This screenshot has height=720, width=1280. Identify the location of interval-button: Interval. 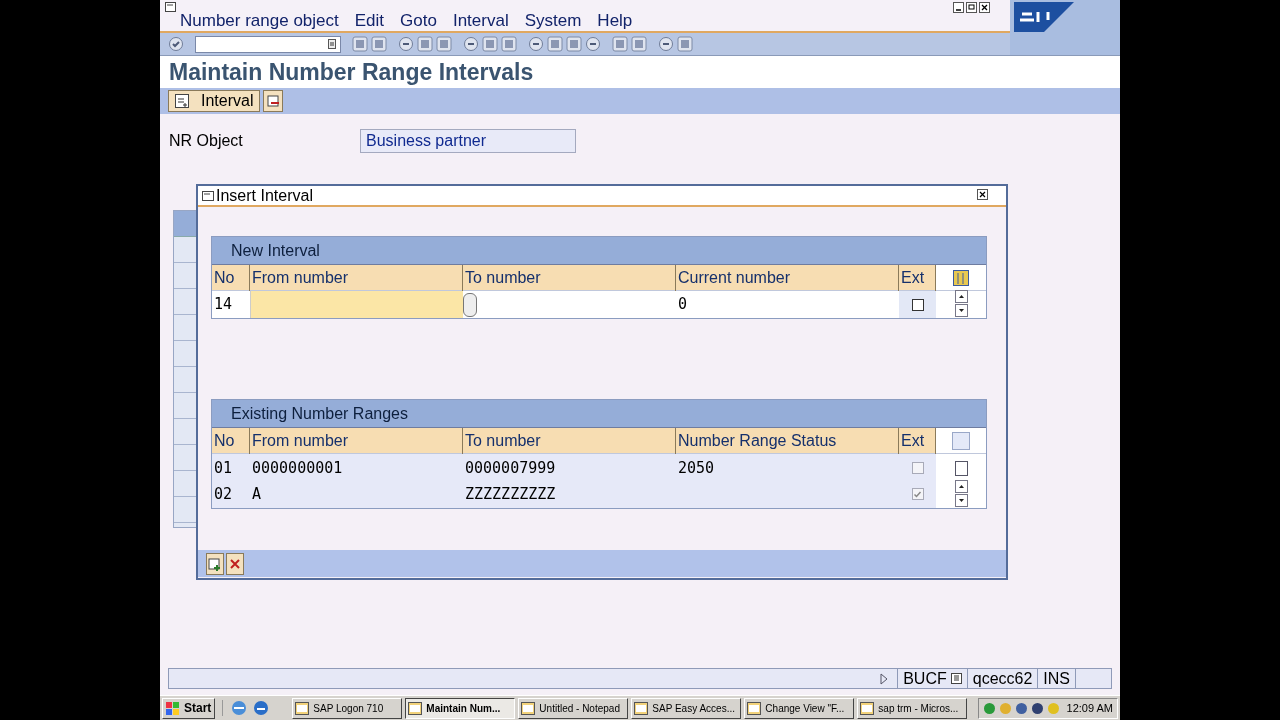
(214, 101).